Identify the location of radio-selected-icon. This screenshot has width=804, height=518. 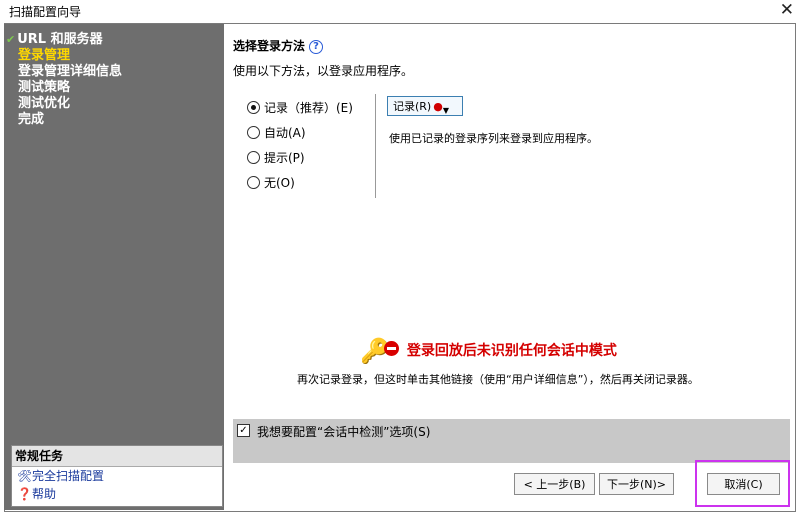
(253, 107).